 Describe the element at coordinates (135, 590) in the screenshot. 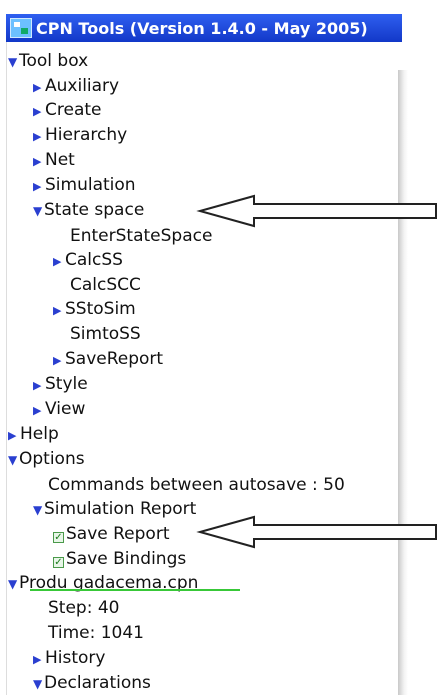

I see `net-file-underline` at that location.